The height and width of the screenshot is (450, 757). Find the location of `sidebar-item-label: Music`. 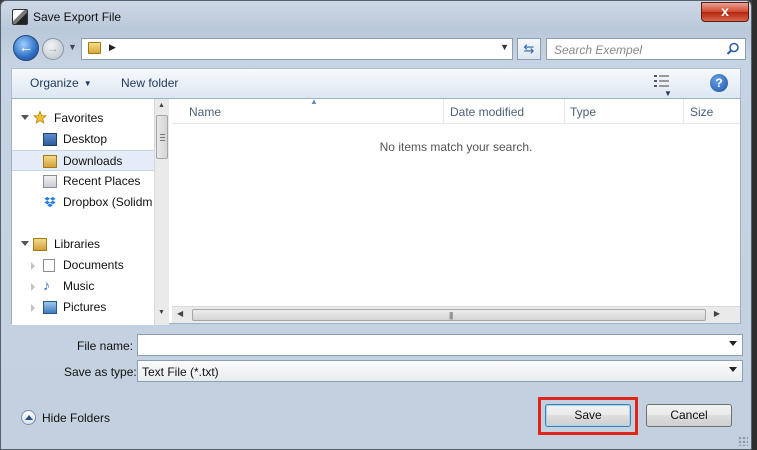

sidebar-item-label: Music is located at coordinates (79, 286).